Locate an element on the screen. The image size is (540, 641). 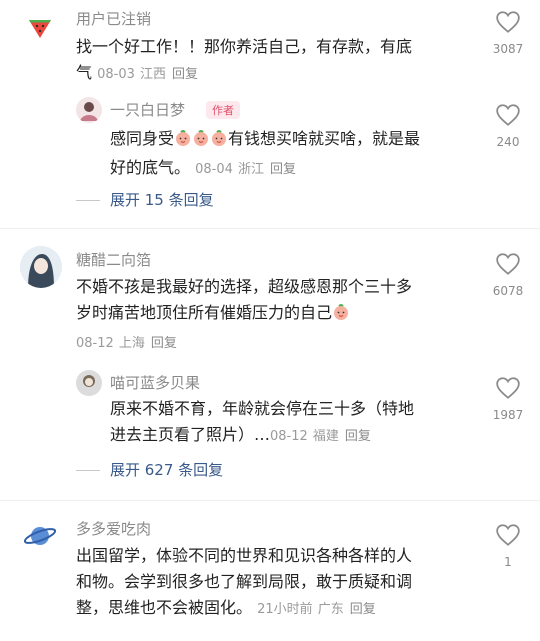
author-badge: 作者 is located at coordinates (223, 110).